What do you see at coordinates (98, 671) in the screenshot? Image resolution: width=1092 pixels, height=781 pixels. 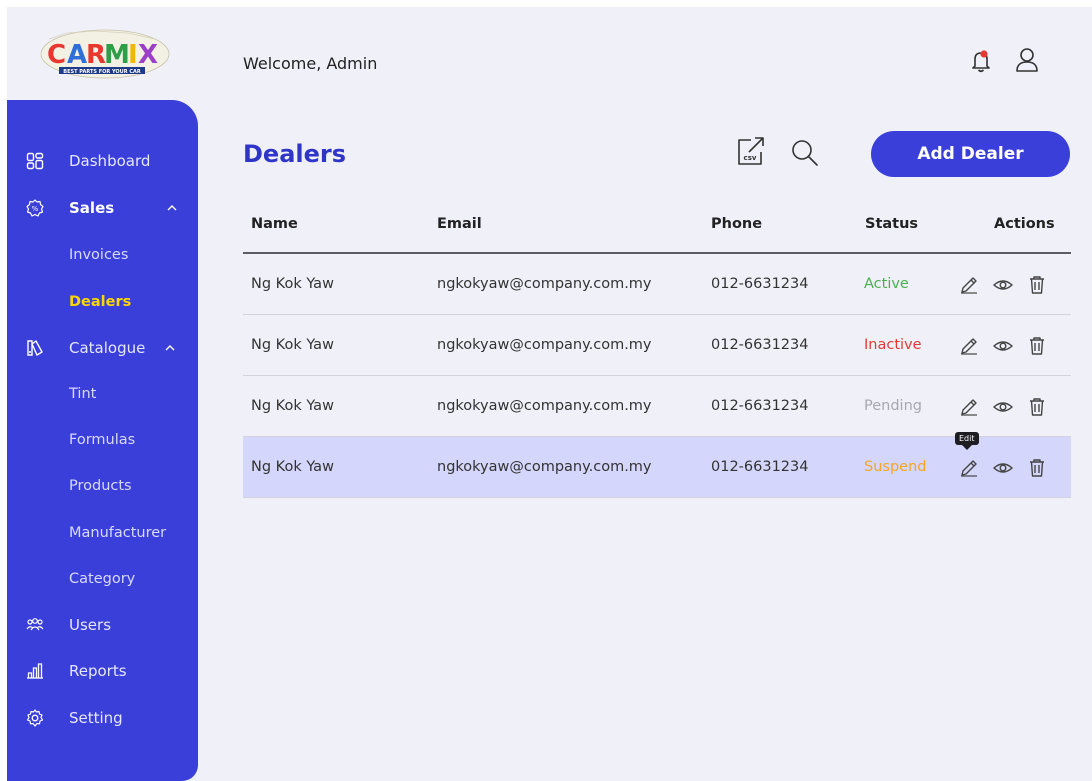 I see `sidebar-item-label: Reports` at bounding box center [98, 671].